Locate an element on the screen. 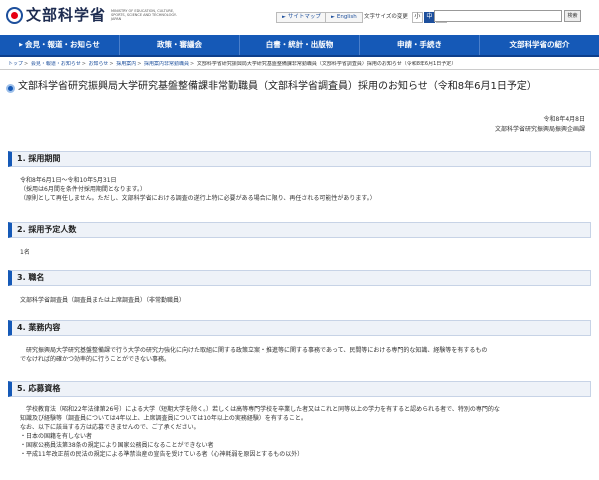  section-body-headcount: 1名 is located at coordinates (25, 252).